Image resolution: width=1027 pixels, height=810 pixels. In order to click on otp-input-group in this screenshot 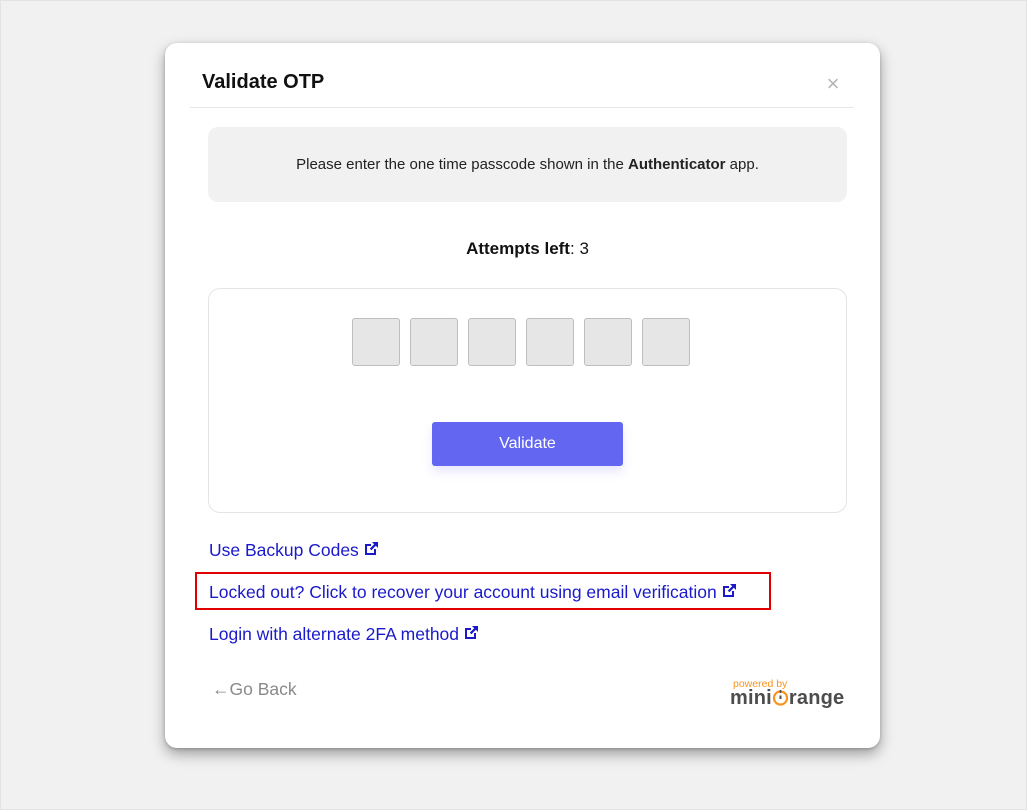, I will do `click(521, 342)`.